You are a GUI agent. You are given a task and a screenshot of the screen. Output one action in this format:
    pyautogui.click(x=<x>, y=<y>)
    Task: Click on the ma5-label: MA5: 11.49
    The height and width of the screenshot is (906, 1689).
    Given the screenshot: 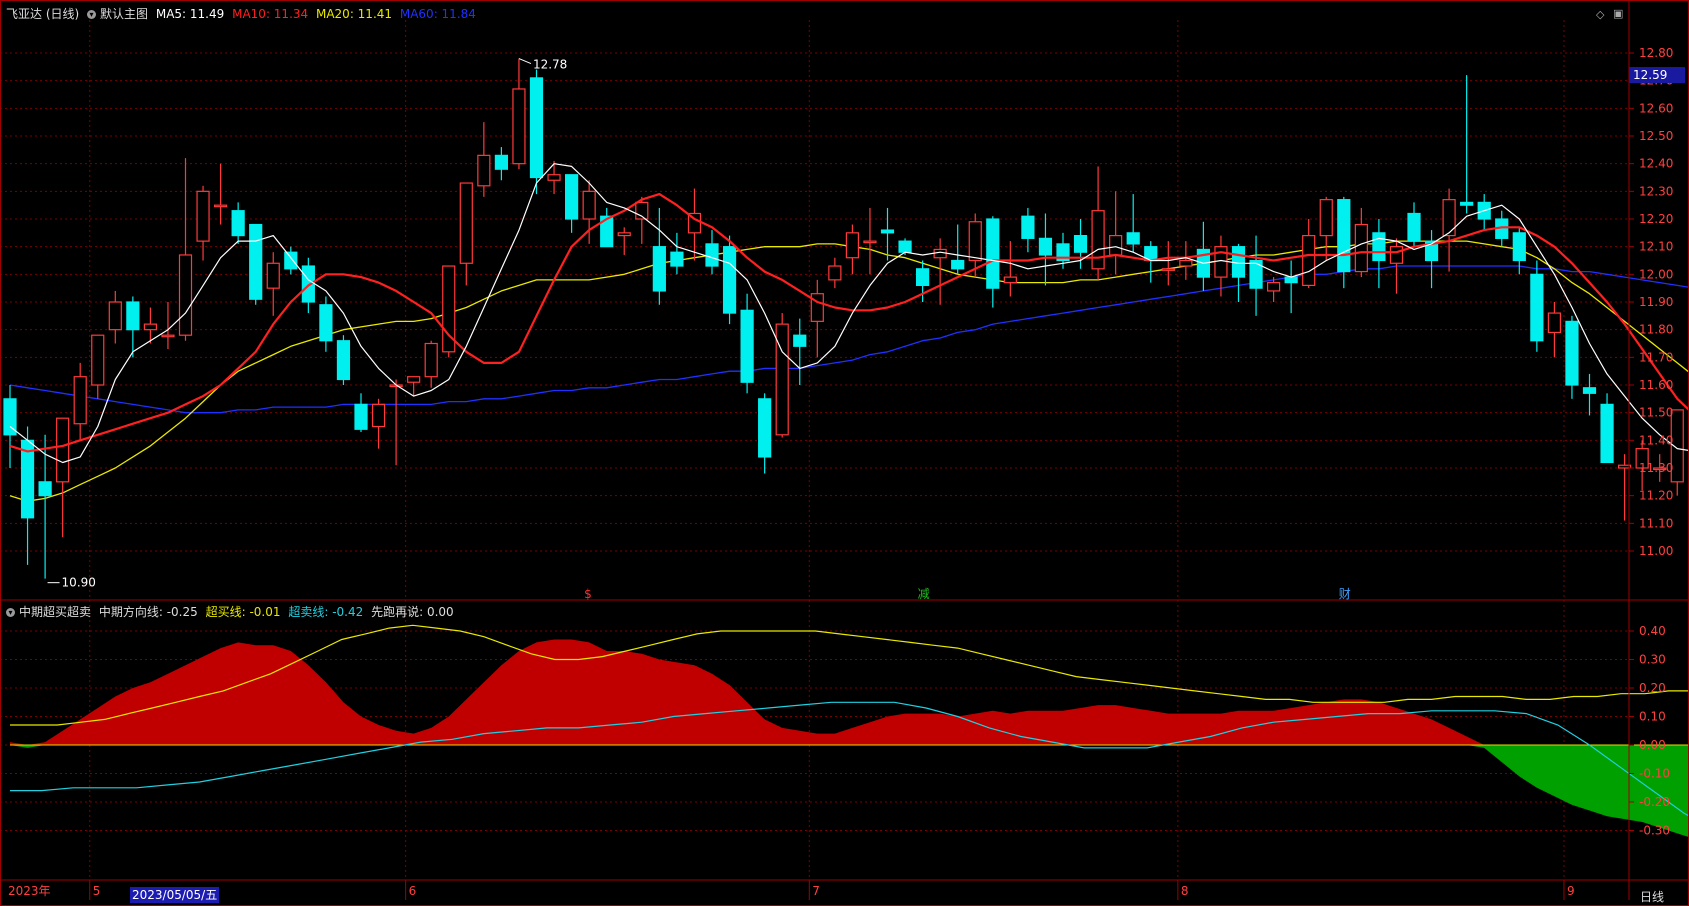 What is the action you would take?
    pyautogui.click(x=190, y=14)
    